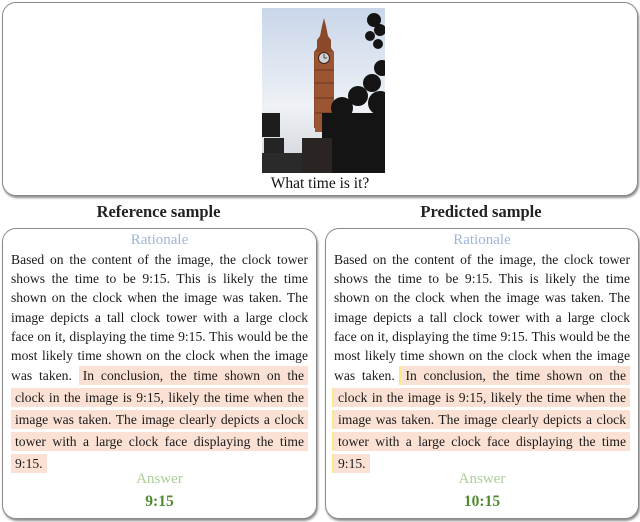  Describe the element at coordinates (481, 211) in the screenshot. I see `predicted-sample-title: Predicted sample` at that location.